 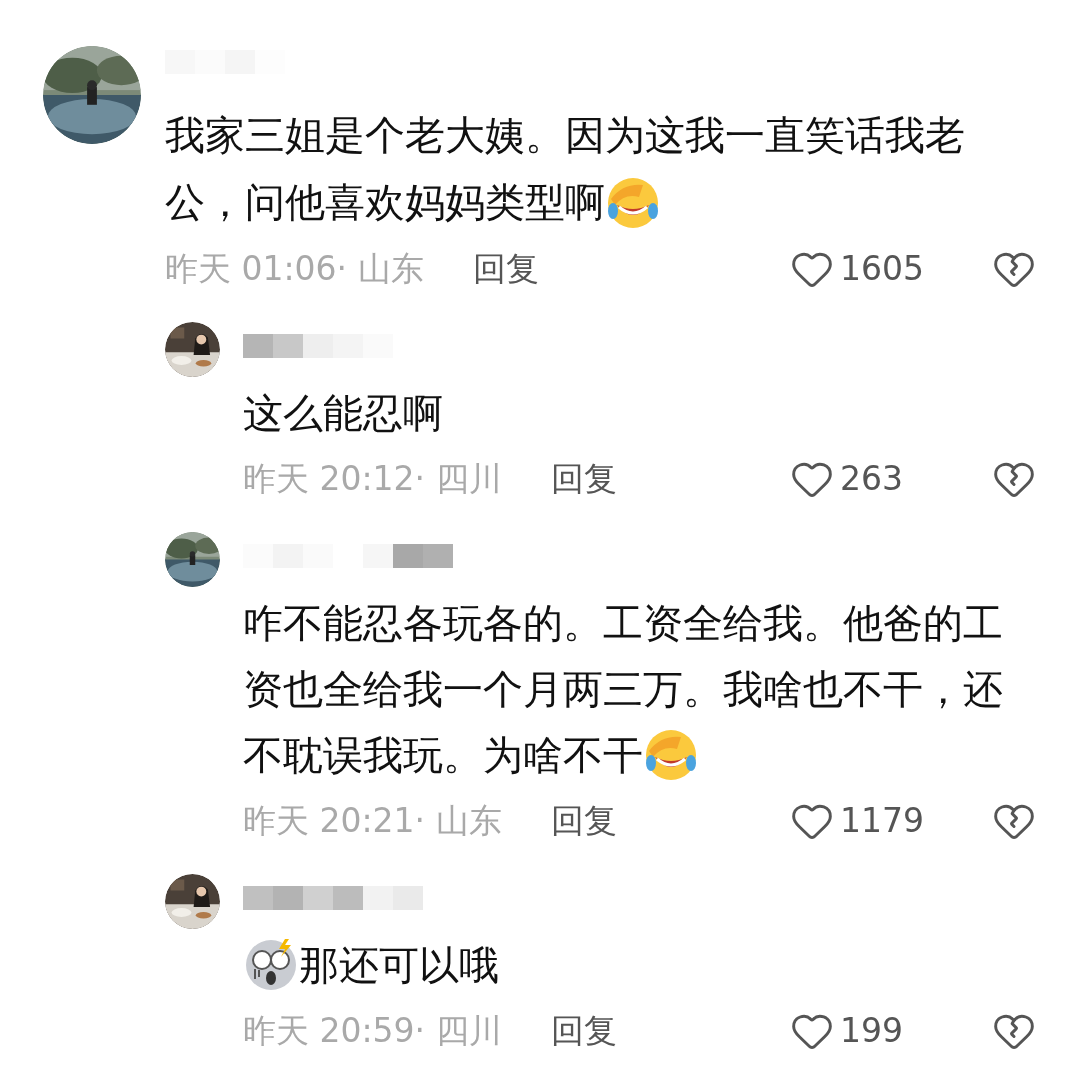 What do you see at coordinates (623, 689) in the screenshot?
I see `comment-text: 资也全给我一个月两三万。我啥也不干，还` at bounding box center [623, 689].